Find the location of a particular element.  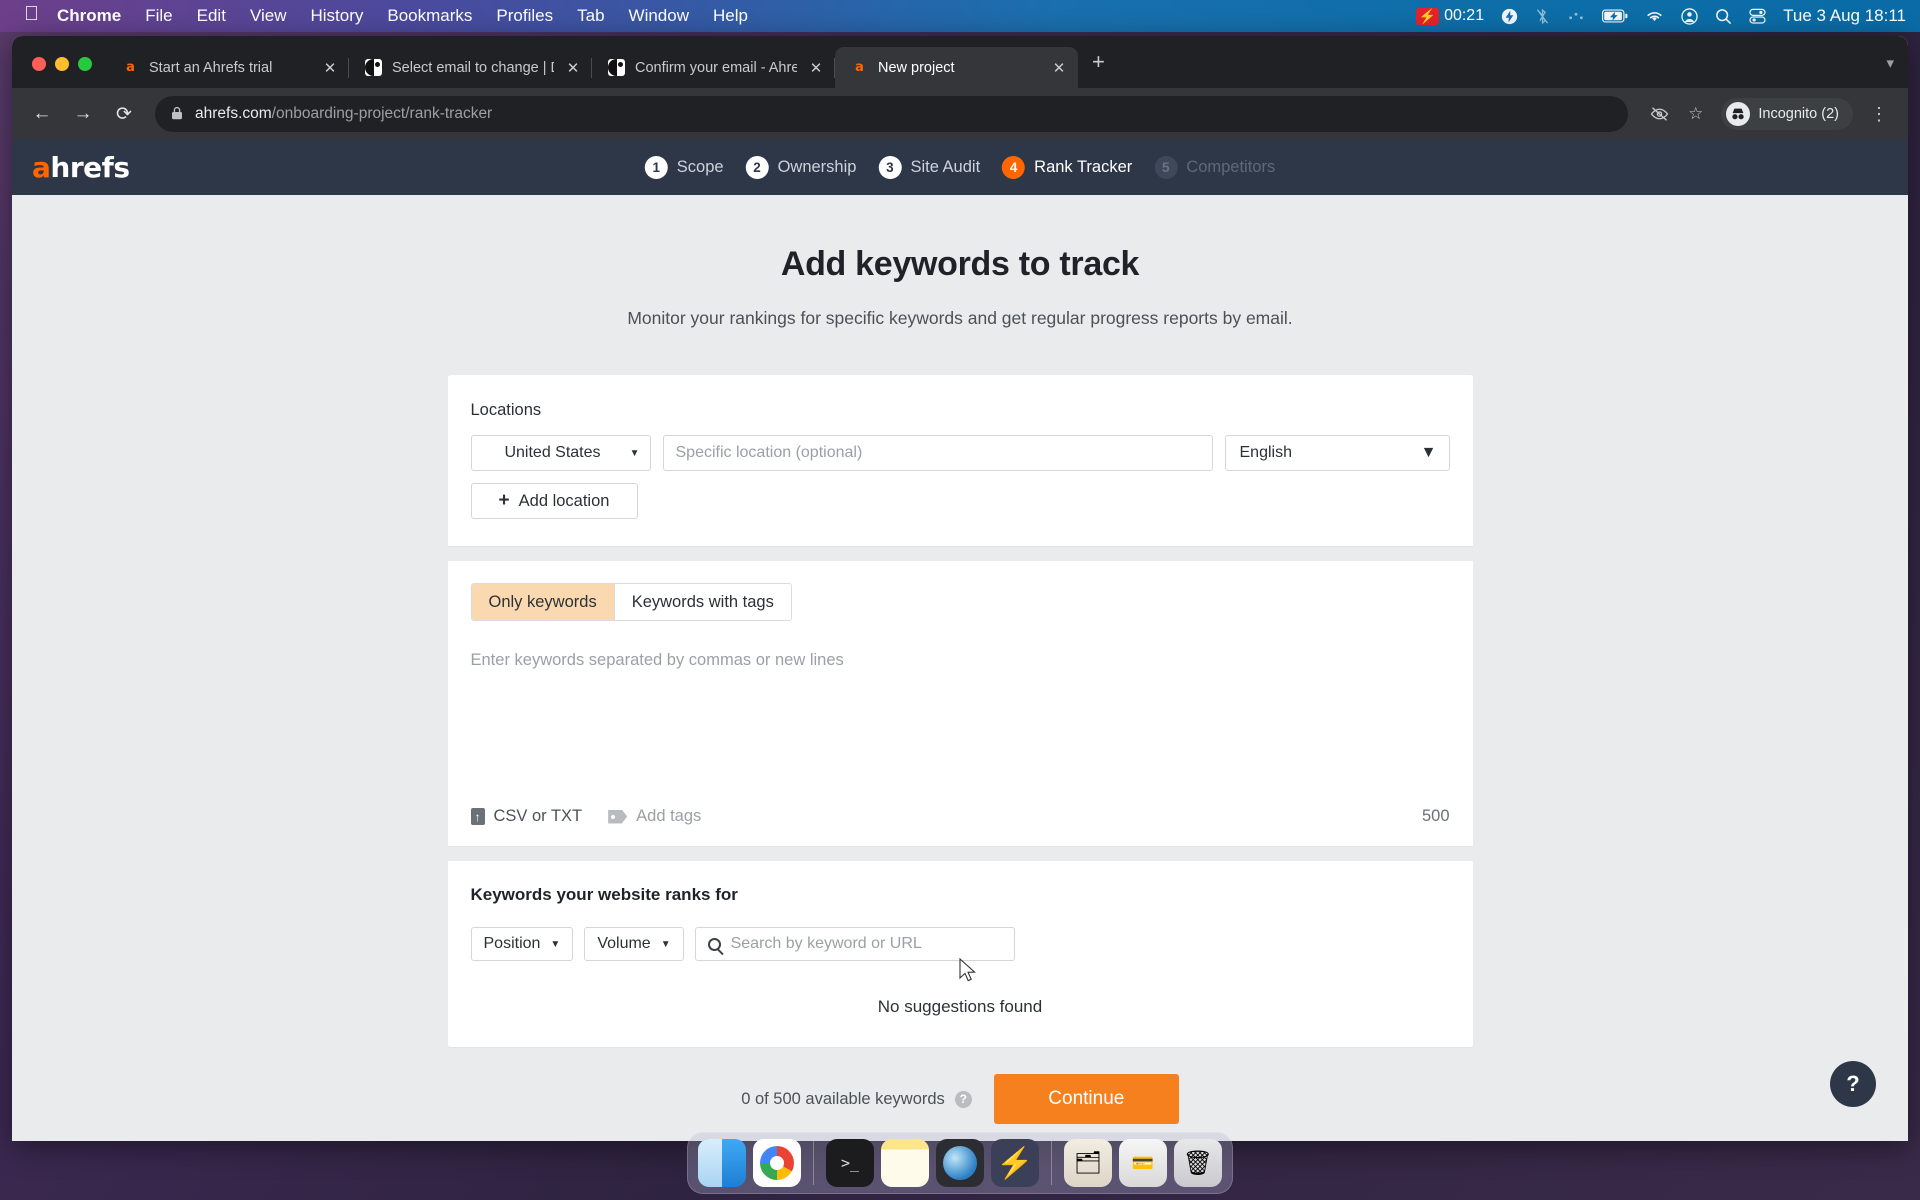

spotlight-search-icon is located at coordinates (1723, 16).